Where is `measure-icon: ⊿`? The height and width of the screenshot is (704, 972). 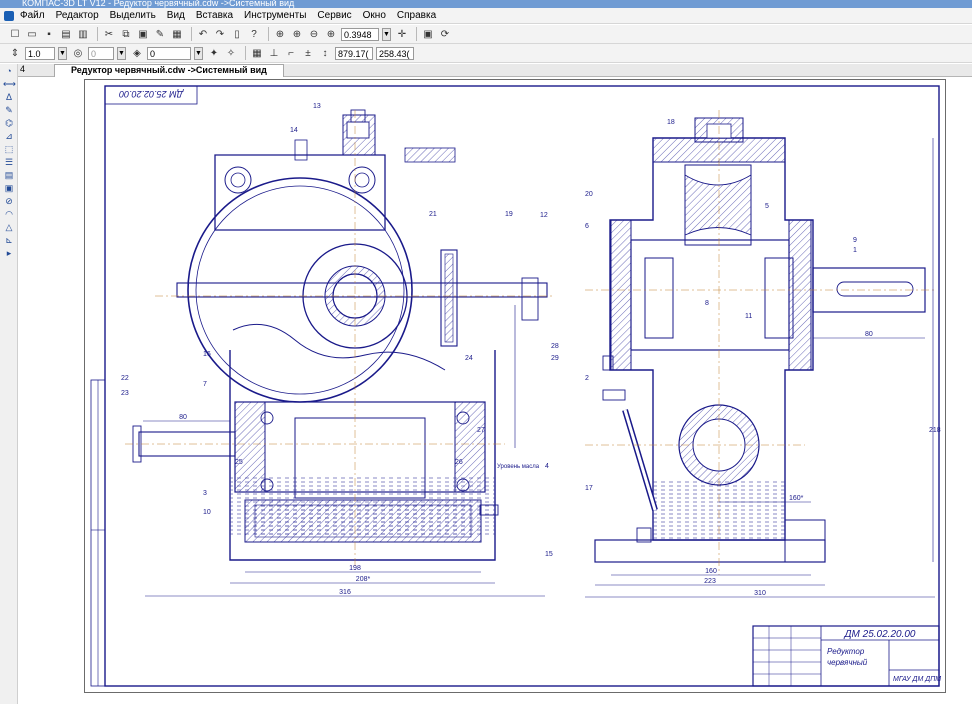 measure-icon: ⊿ is located at coordinates (9, 136).